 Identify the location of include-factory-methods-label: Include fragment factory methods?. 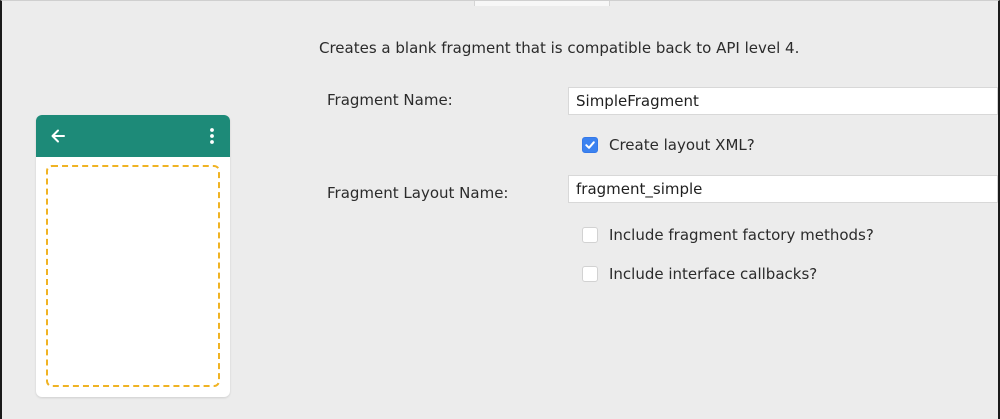
(741, 235).